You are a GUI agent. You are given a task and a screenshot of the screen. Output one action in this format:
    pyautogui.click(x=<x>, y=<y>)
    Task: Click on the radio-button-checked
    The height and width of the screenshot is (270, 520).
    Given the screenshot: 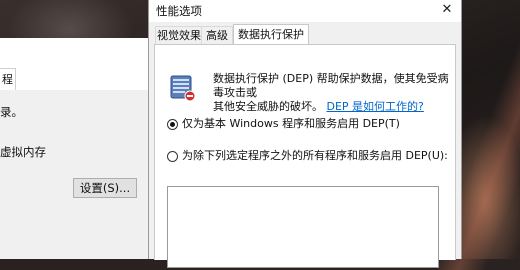 What is the action you would take?
    pyautogui.click(x=172, y=124)
    